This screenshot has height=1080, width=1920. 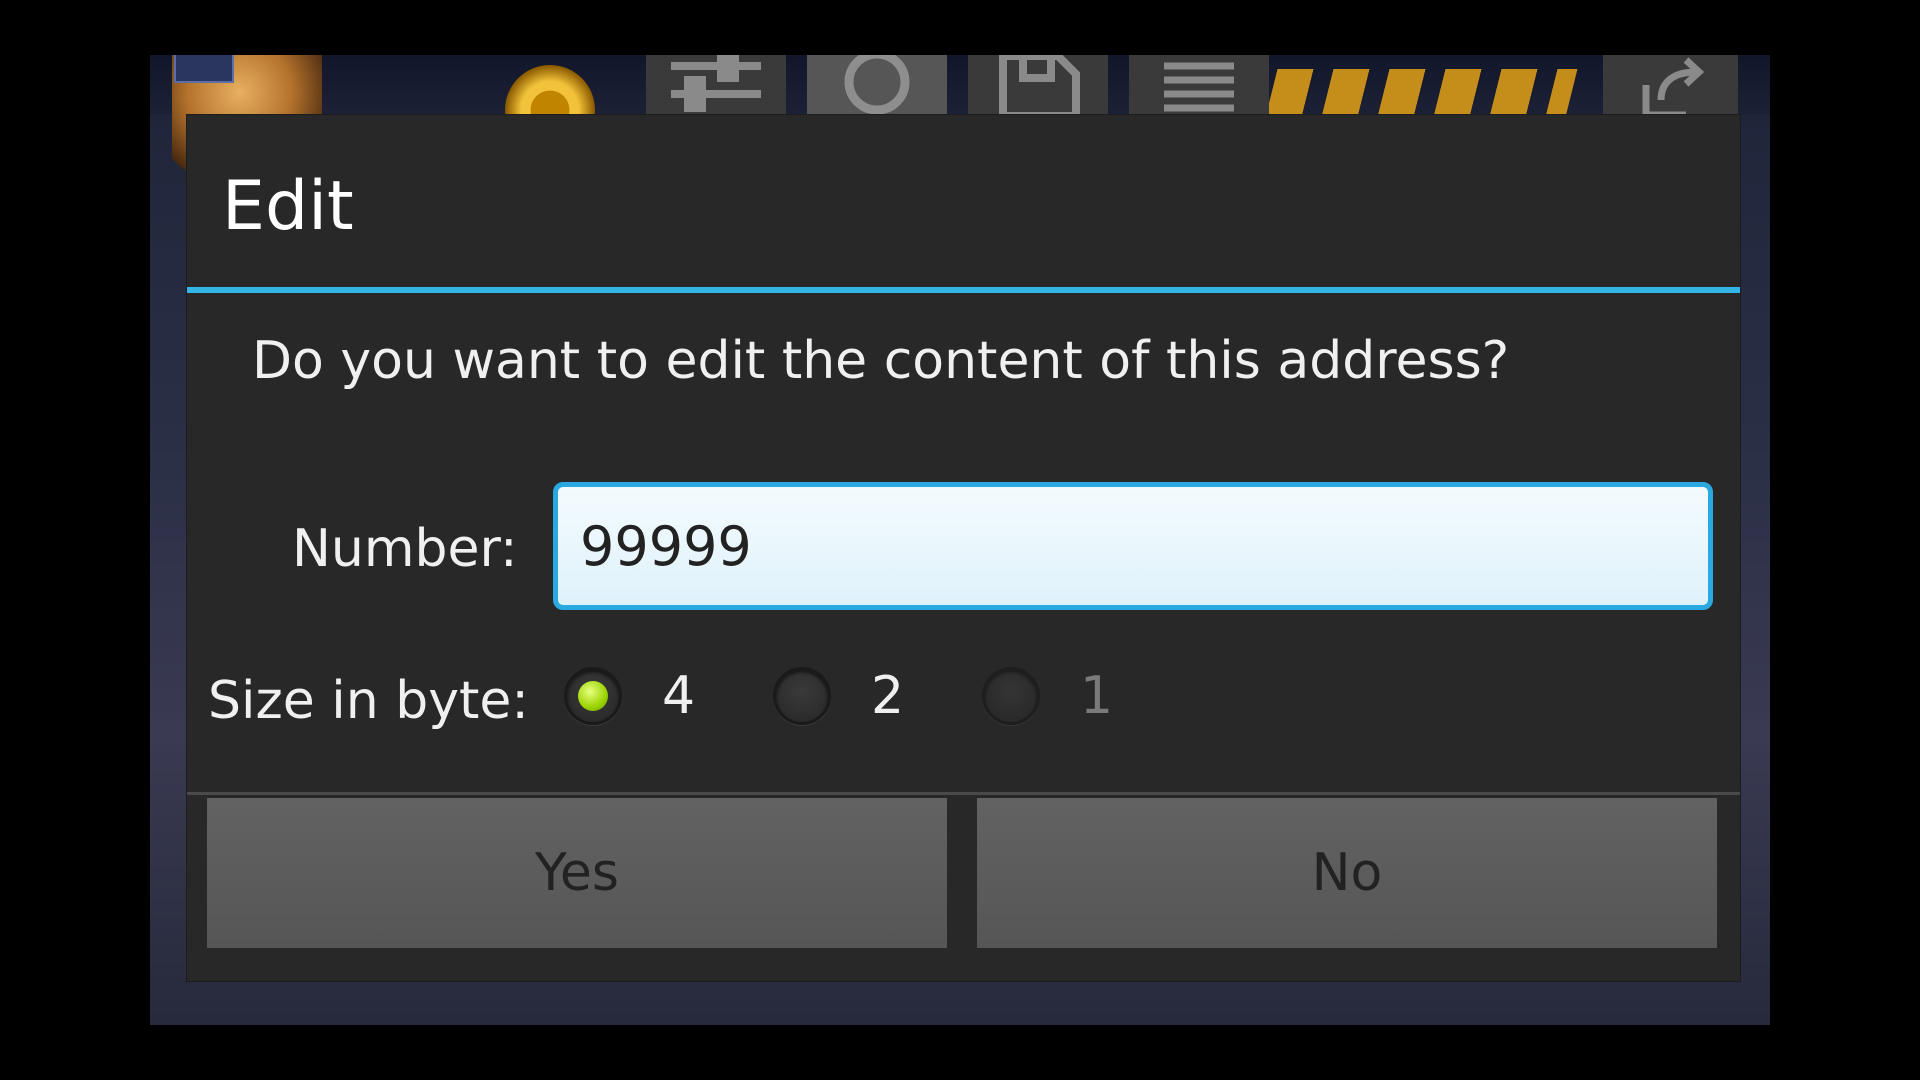 What do you see at coordinates (838, 696) in the screenshot?
I see `size-option-2: 2` at bounding box center [838, 696].